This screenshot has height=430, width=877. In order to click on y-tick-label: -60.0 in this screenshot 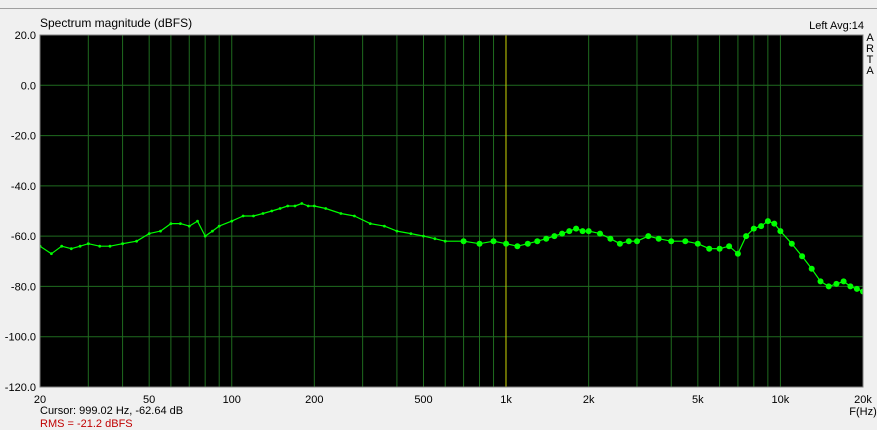, I will do `click(23, 237)`.